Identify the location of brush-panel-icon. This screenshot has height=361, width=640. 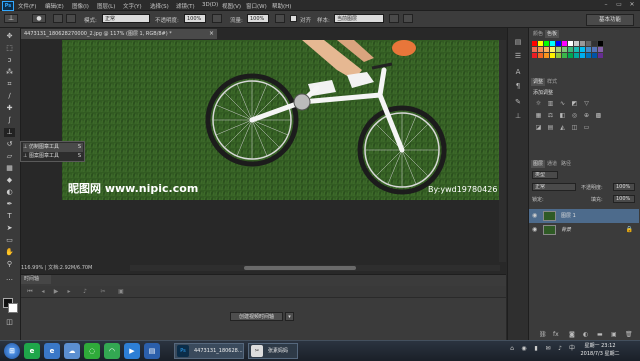
(58, 18).